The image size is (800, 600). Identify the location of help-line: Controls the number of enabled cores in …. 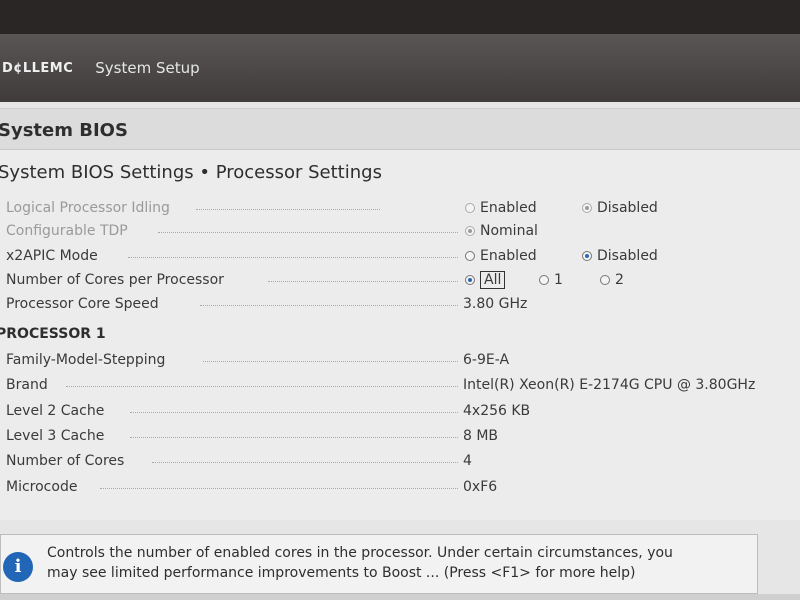
(360, 553).